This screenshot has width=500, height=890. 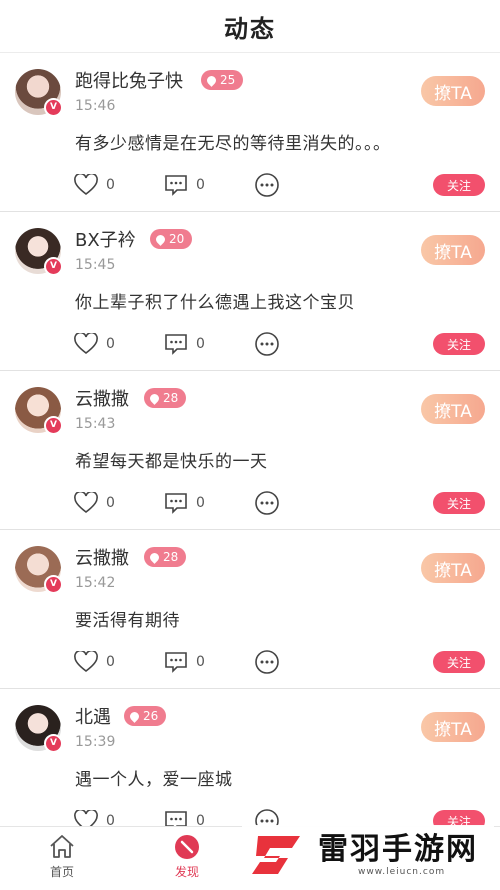 What do you see at coordinates (95, 106) in the screenshot?
I see `post-time: 15:46` at bounding box center [95, 106].